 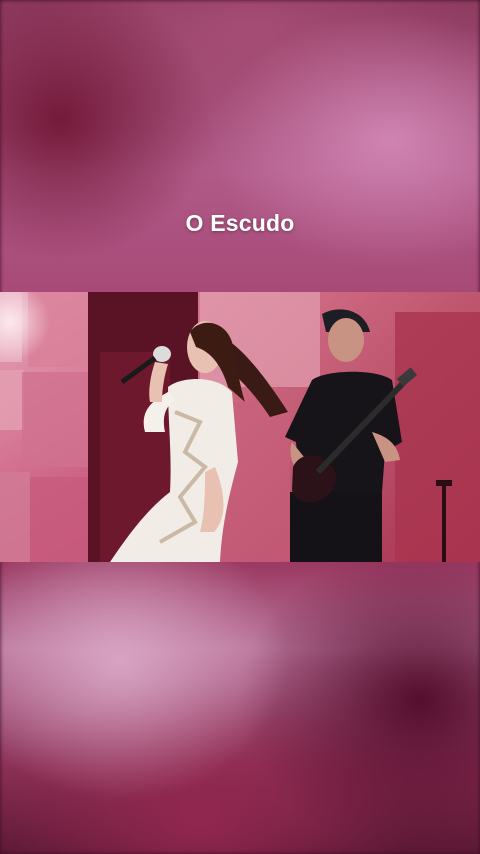 I want to click on guitarist-pants, so click(x=336, y=527).